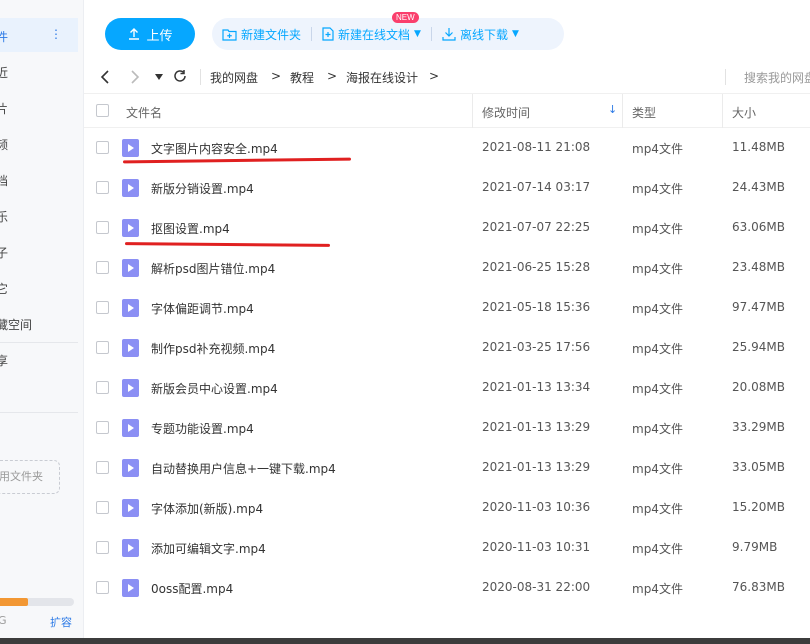 This screenshot has width=810, height=644. I want to click on file-modified-time: 2021-05-18 15:36, so click(536, 307).